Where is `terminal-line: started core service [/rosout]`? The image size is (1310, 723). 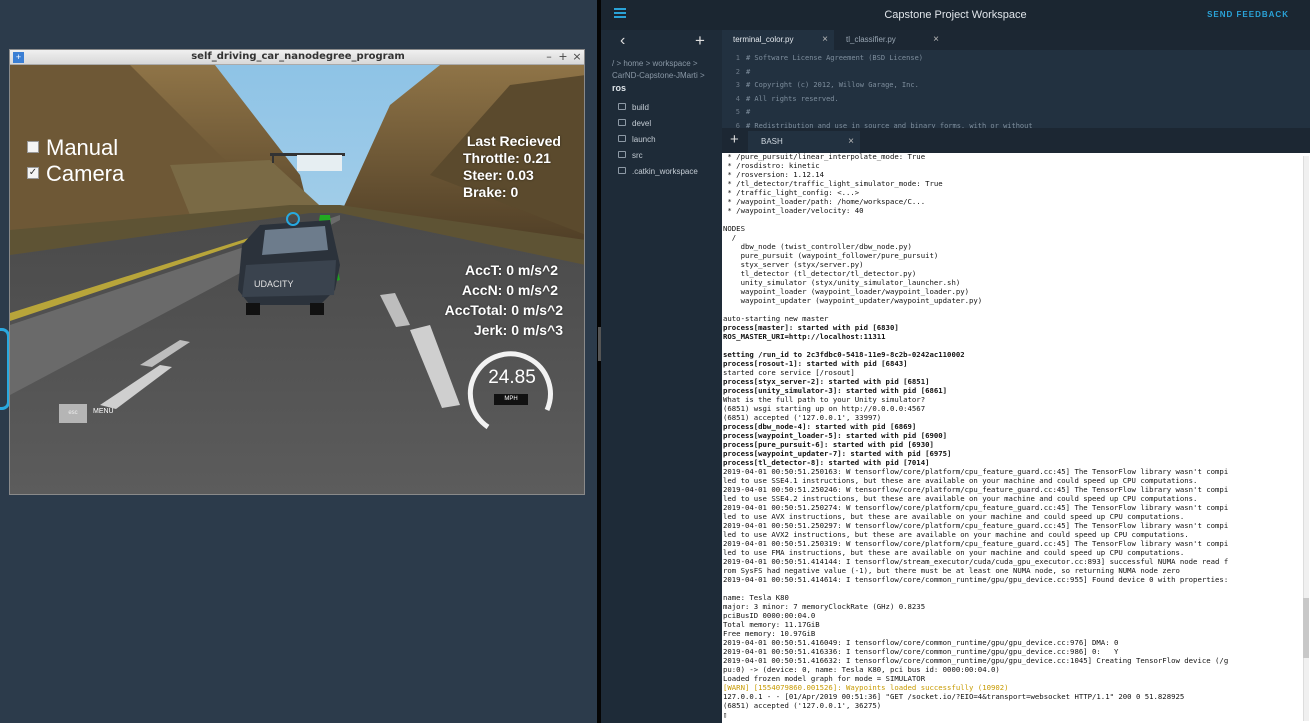 terminal-line: started core service [/rosout] is located at coordinates (789, 372).